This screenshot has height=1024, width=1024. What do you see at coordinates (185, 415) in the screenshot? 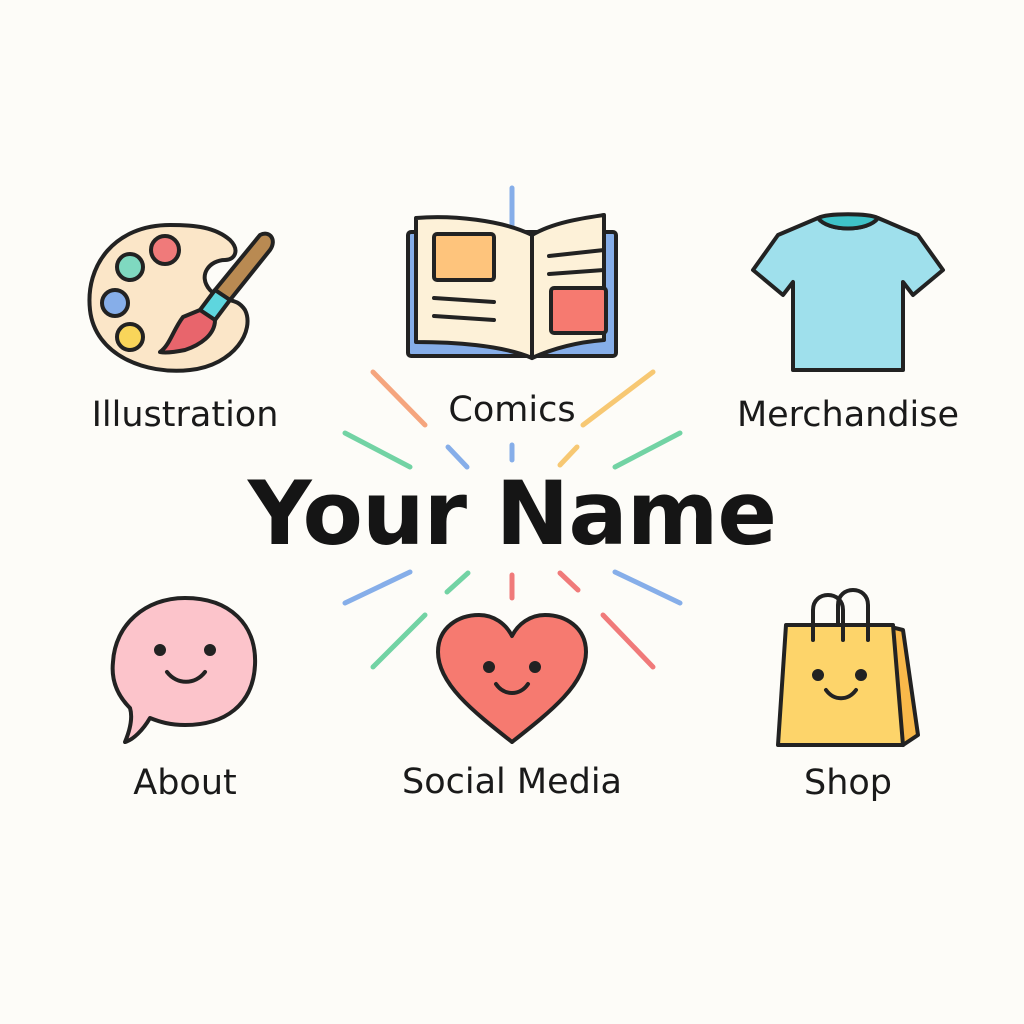
I see `nav-label: Illustration` at bounding box center [185, 415].